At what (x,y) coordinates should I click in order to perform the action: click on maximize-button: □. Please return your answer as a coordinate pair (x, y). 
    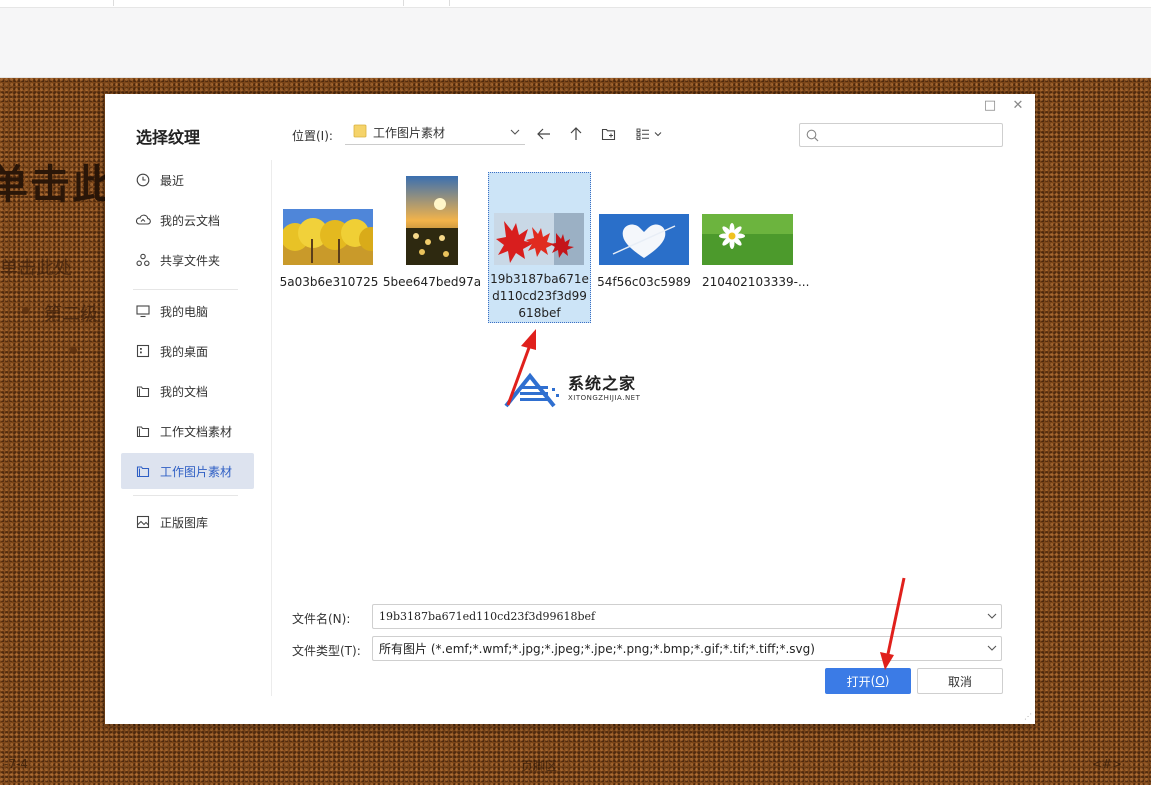
    Looking at the image, I should click on (990, 106).